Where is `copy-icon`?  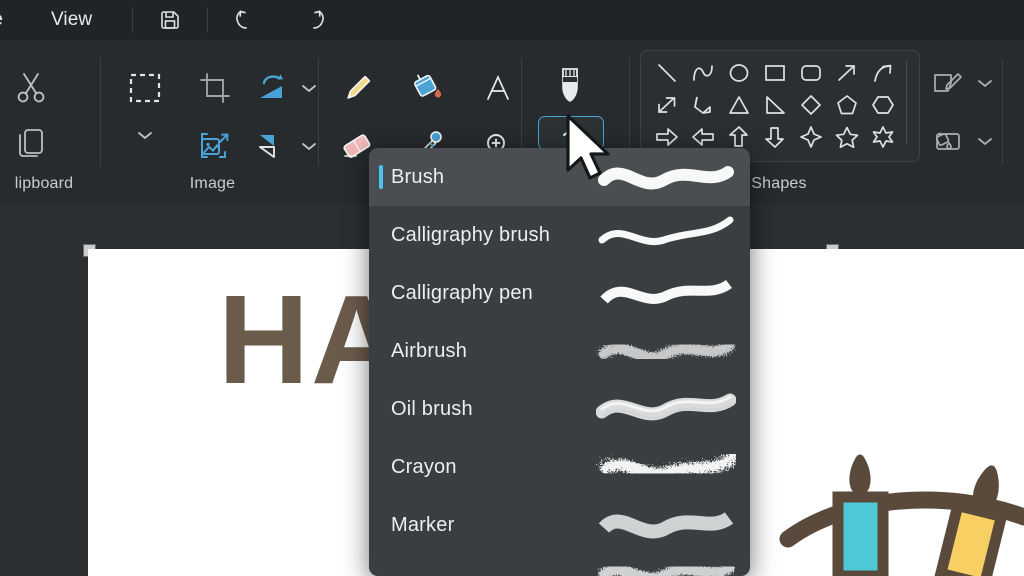
copy-icon is located at coordinates (31, 143).